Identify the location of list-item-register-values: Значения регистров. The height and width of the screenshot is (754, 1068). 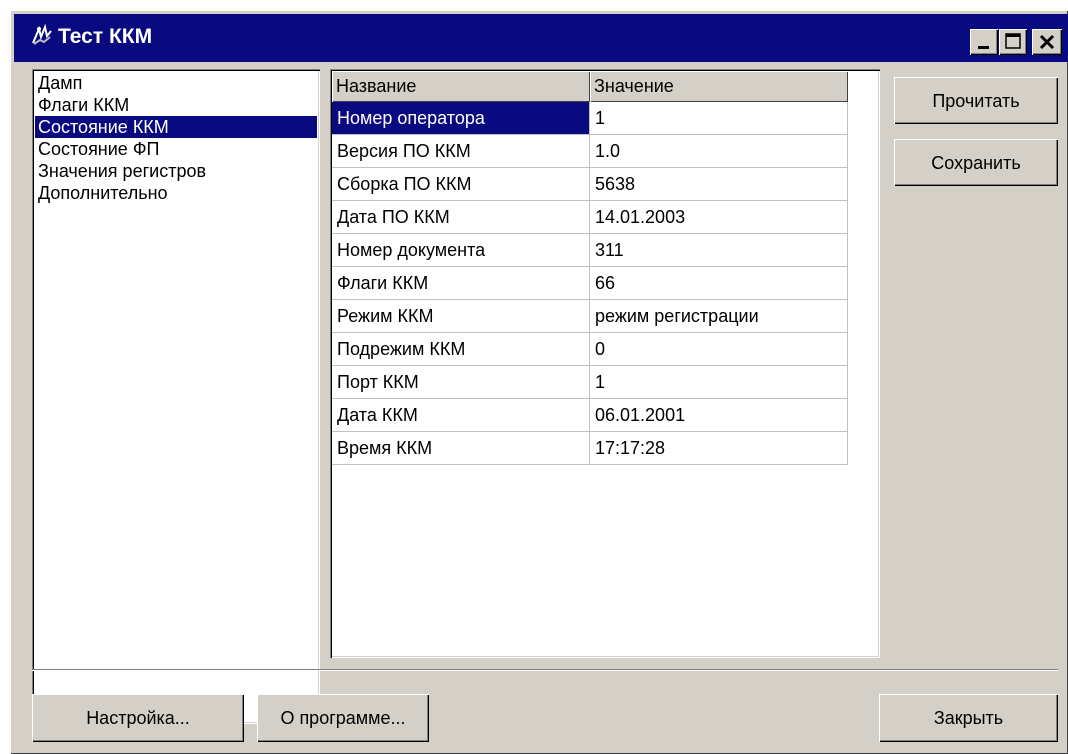
(176, 171).